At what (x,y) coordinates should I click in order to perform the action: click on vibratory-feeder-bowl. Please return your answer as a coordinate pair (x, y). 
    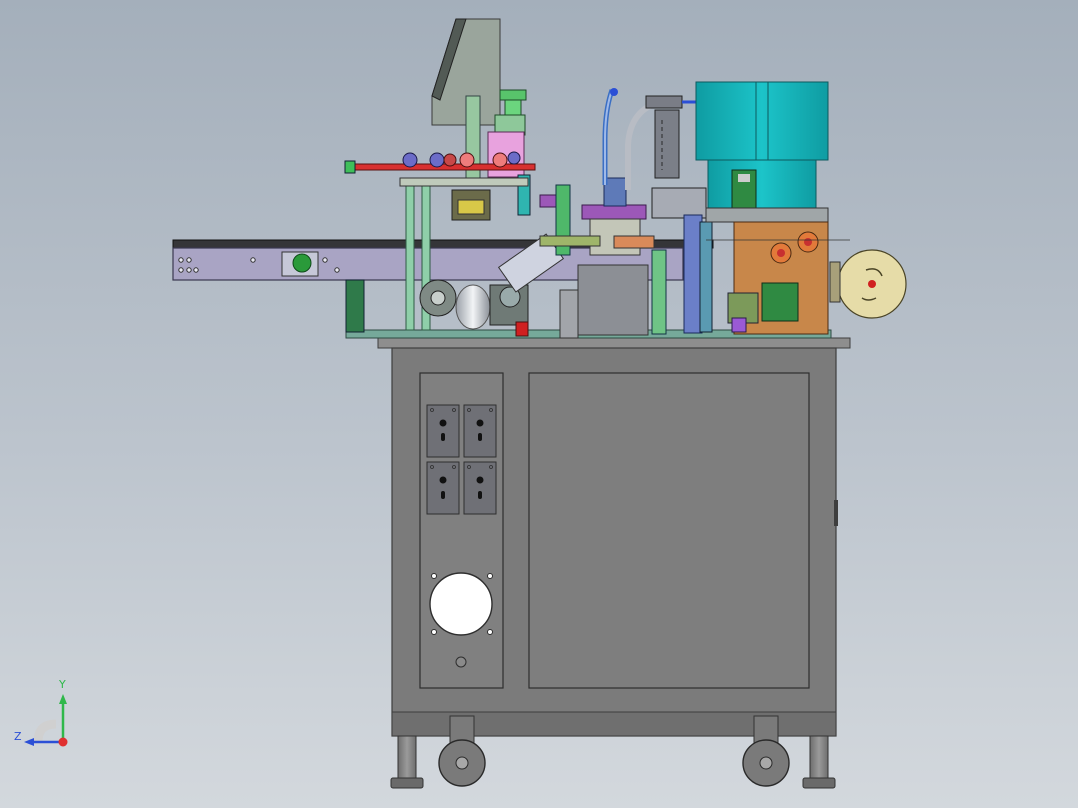
    Looking at the image, I should click on (762, 145).